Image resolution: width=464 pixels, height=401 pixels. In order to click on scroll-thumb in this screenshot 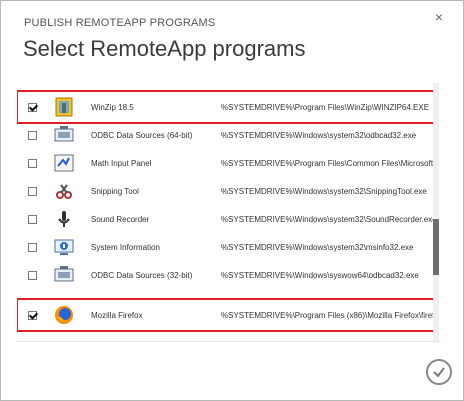, I will do `click(436, 247)`.